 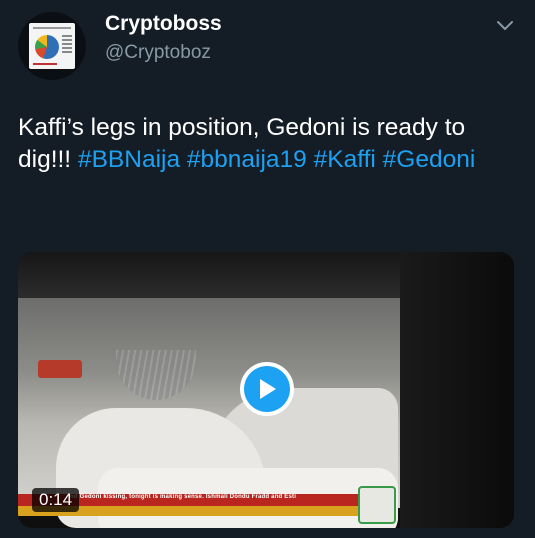 I want to click on ticker-badge, so click(x=377, y=505).